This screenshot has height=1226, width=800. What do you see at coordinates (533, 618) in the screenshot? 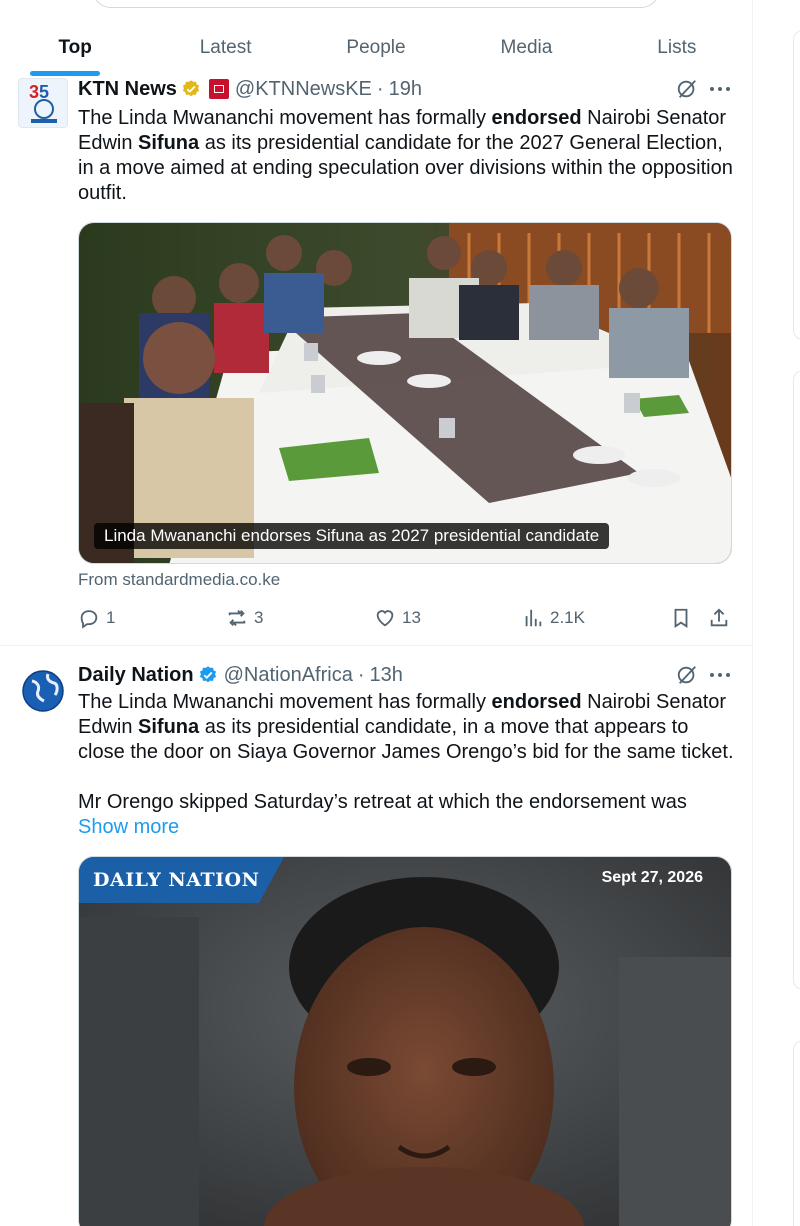
I see `views-icon` at bounding box center [533, 618].